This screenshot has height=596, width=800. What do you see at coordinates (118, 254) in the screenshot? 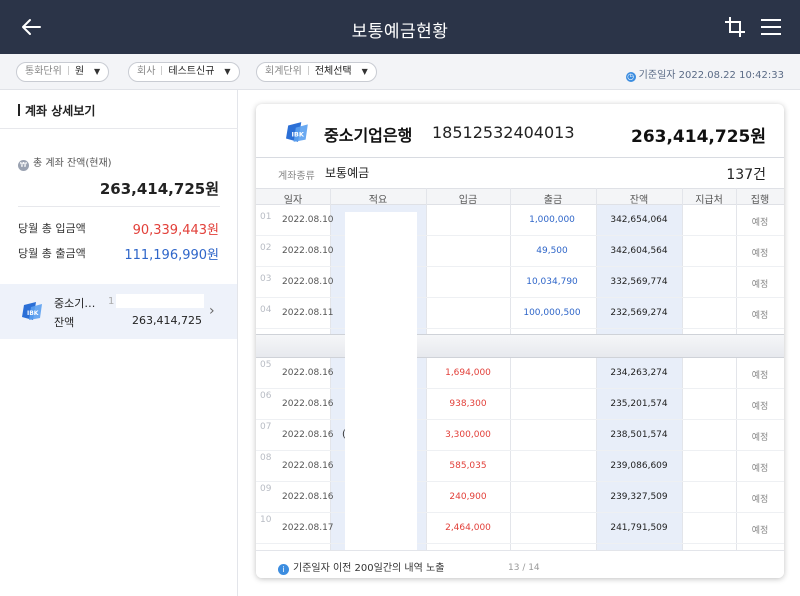
I see `monthly-withdraw-row: 당월 총 출금액 111,196,990원` at bounding box center [118, 254].